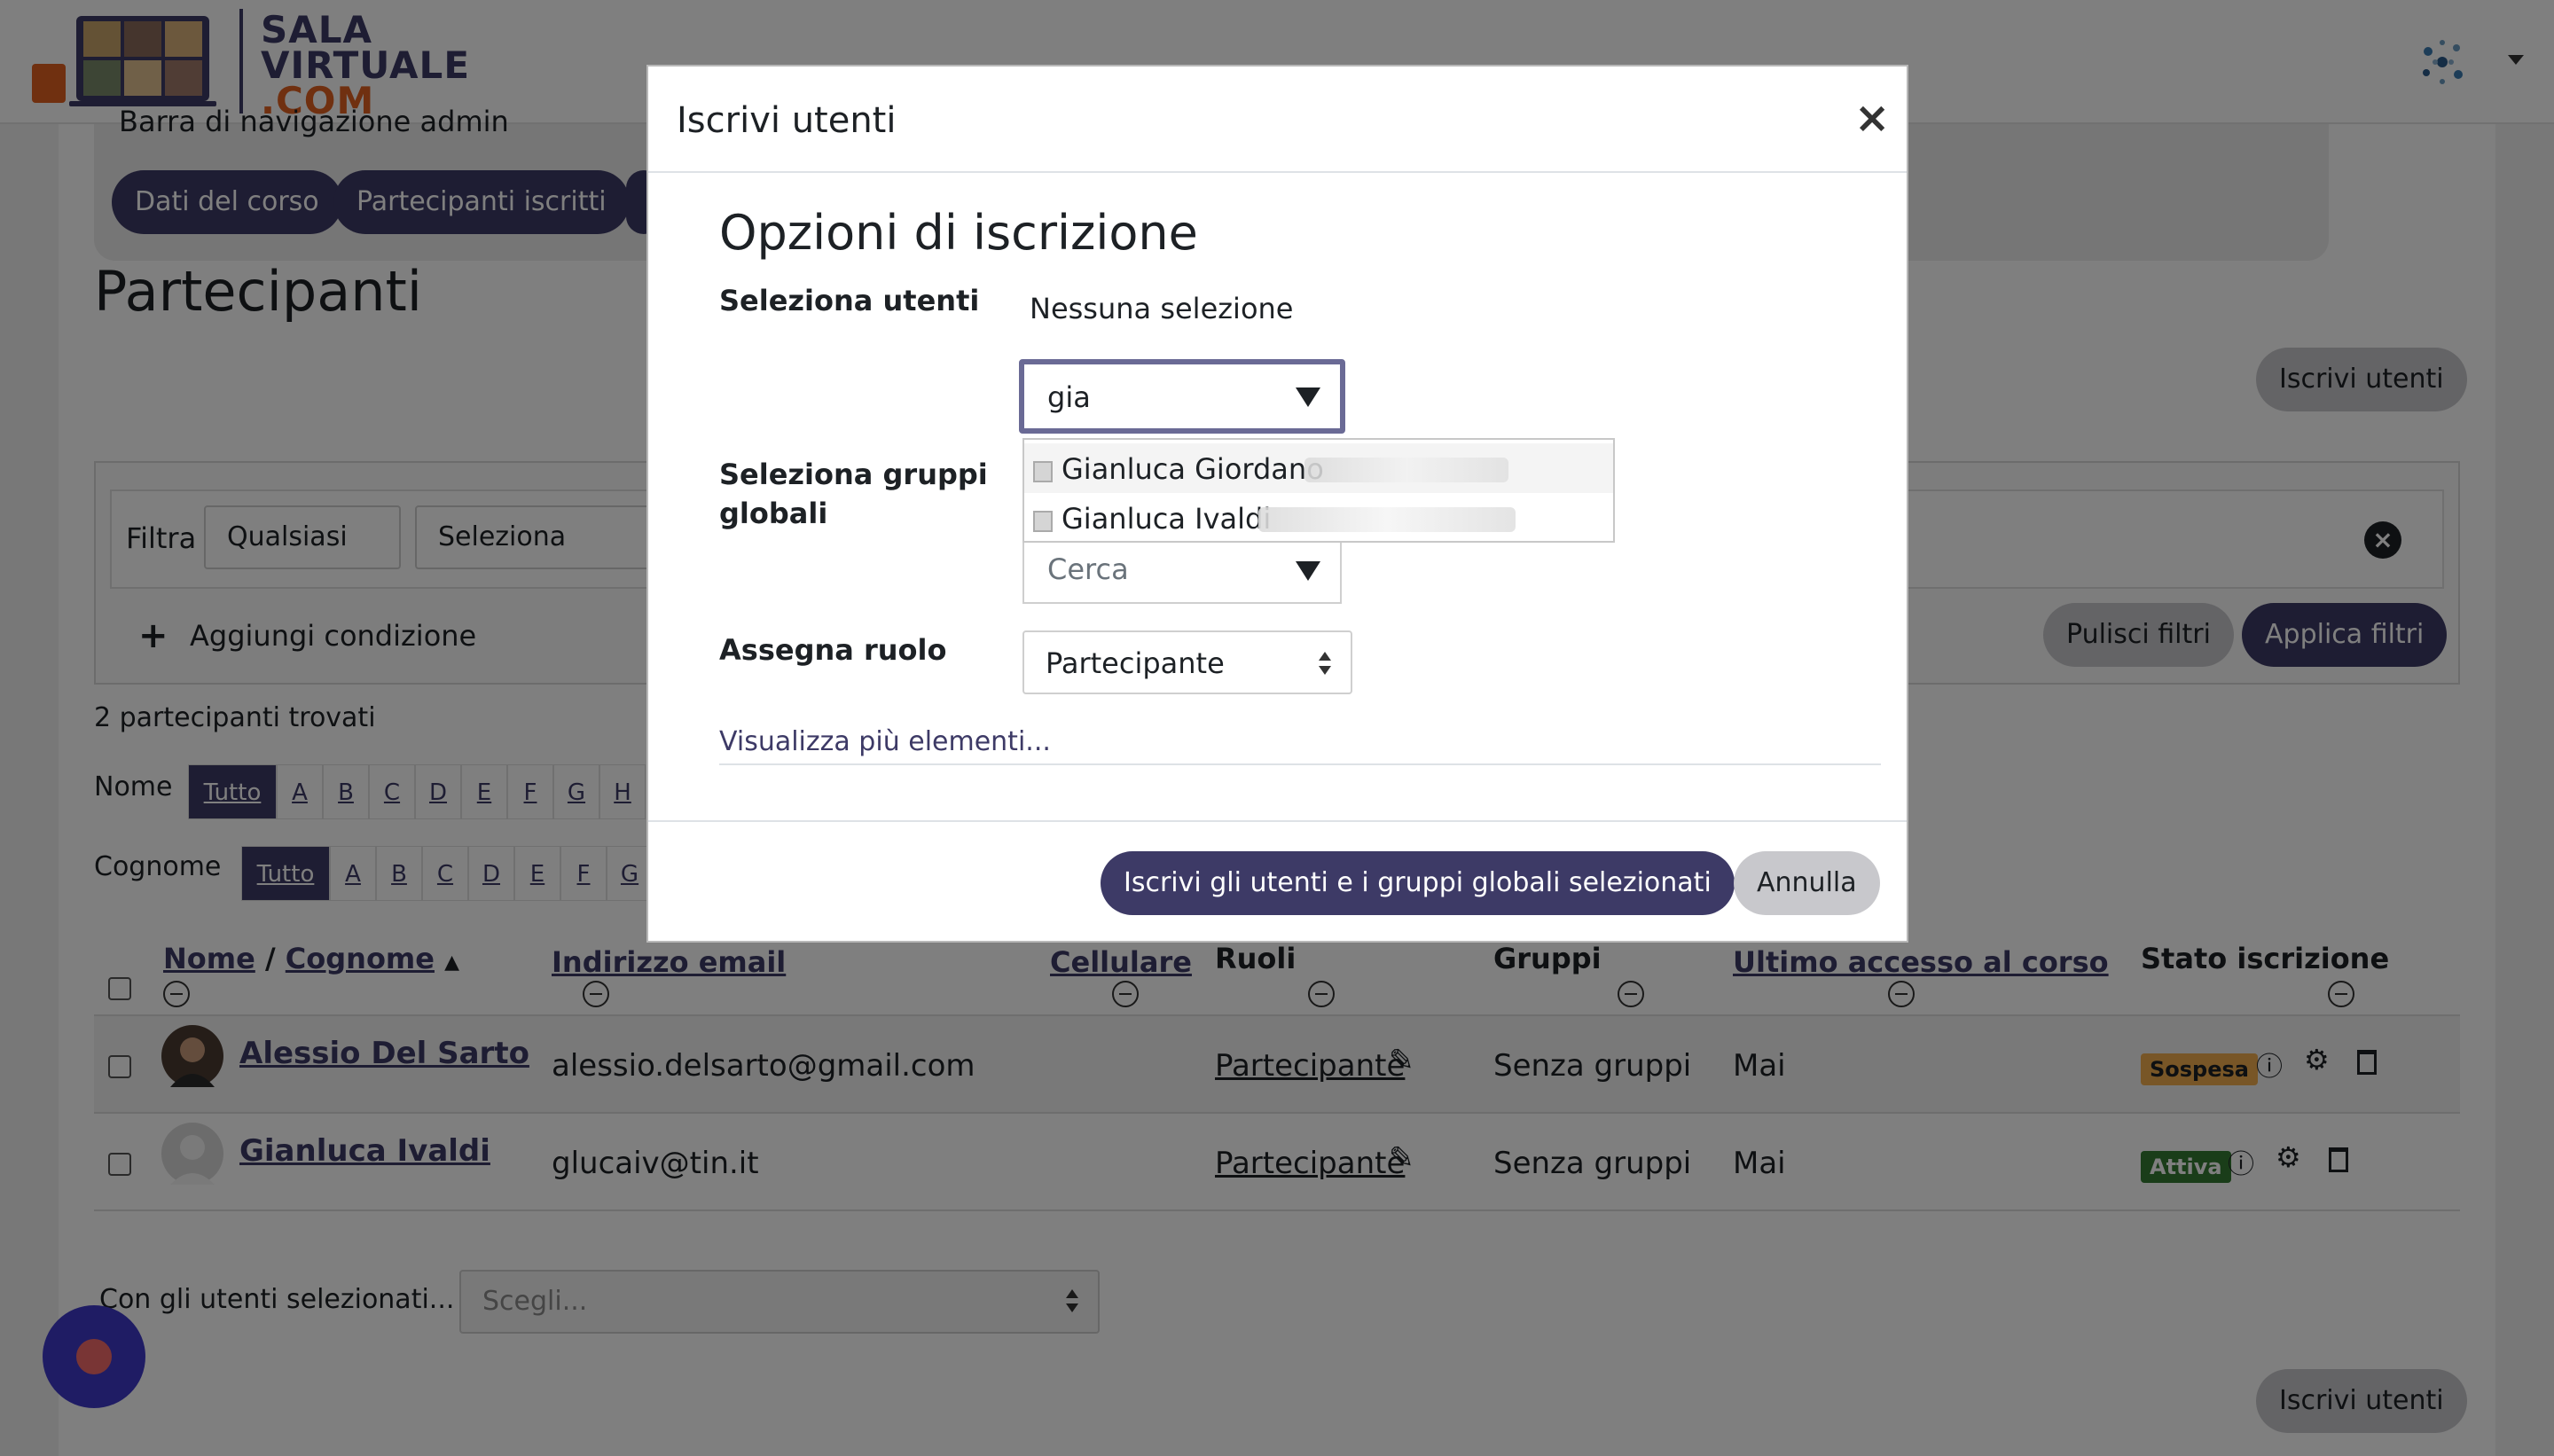  I want to click on select-arrows-icon, so click(1325, 664).